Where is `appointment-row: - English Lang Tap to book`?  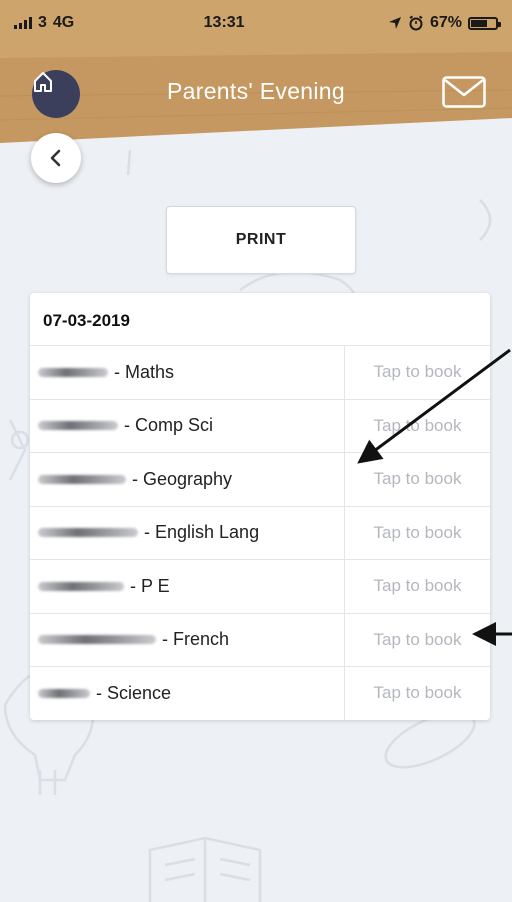
appointment-row: - English Lang Tap to book is located at coordinates (260, 532).